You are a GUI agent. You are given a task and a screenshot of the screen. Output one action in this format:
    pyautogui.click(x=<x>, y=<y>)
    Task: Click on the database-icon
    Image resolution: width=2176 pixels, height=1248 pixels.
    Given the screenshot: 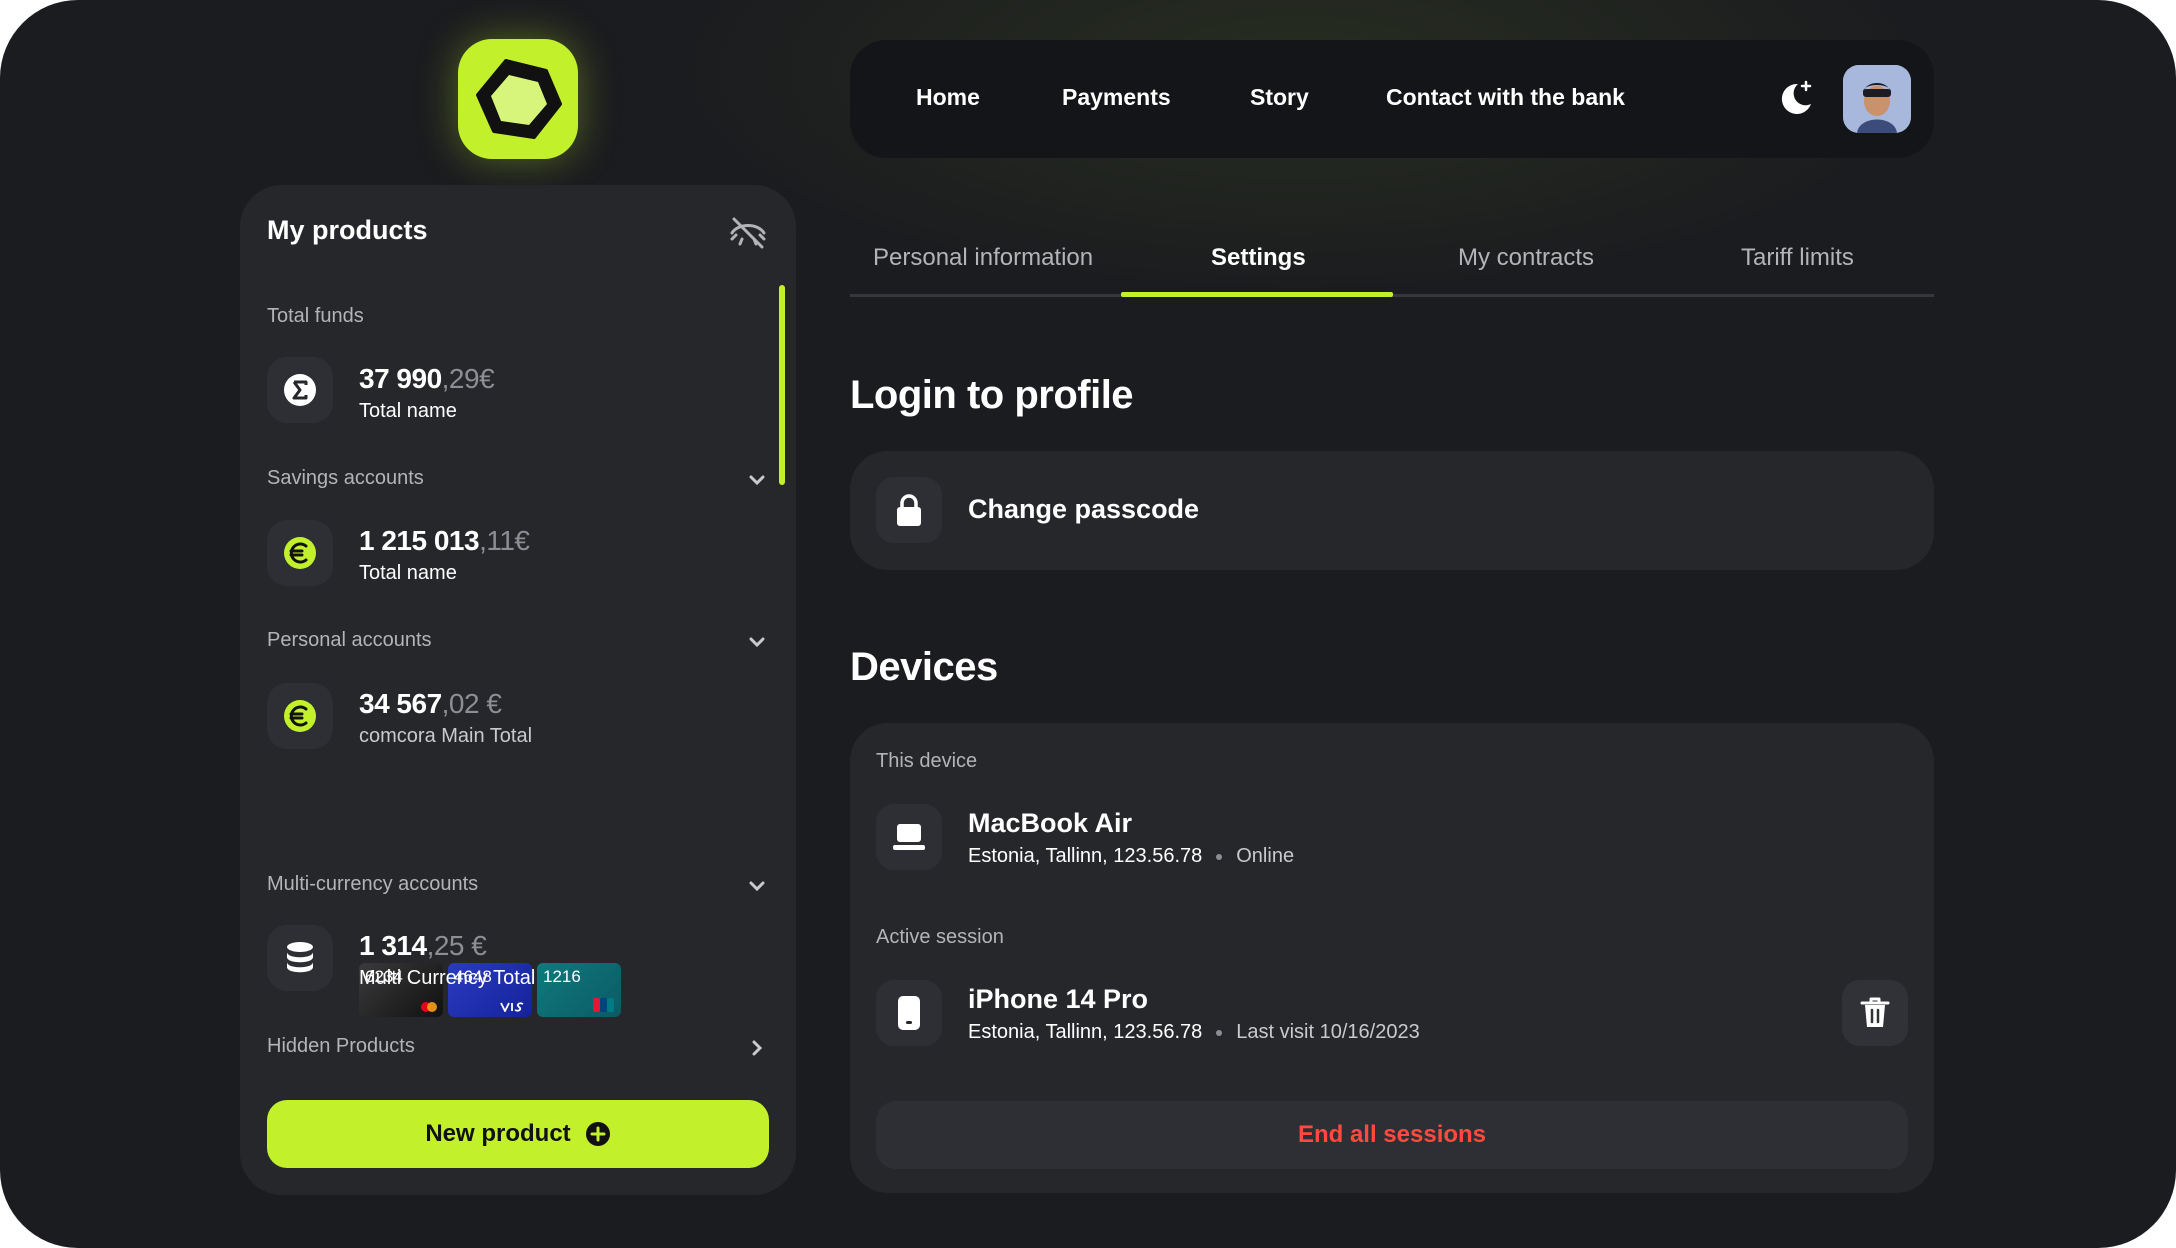 What is the action you would take?
    pyautogui.click(x=300, y=957)
    